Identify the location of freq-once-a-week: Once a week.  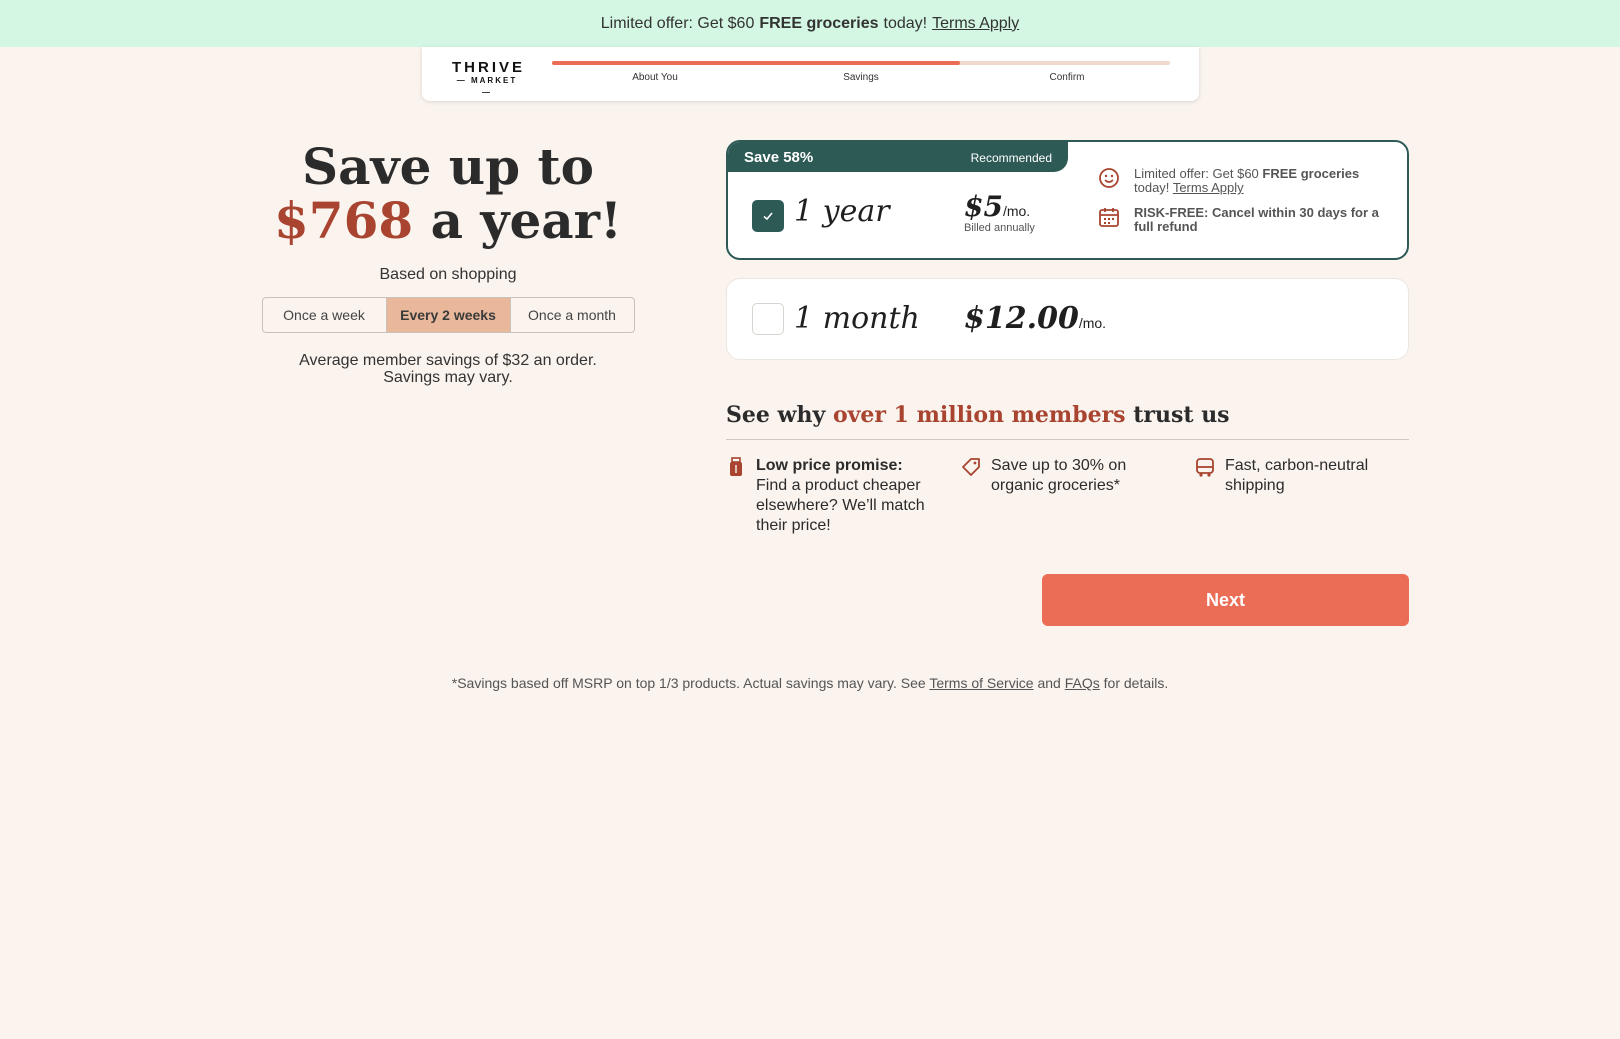
(325, 315).